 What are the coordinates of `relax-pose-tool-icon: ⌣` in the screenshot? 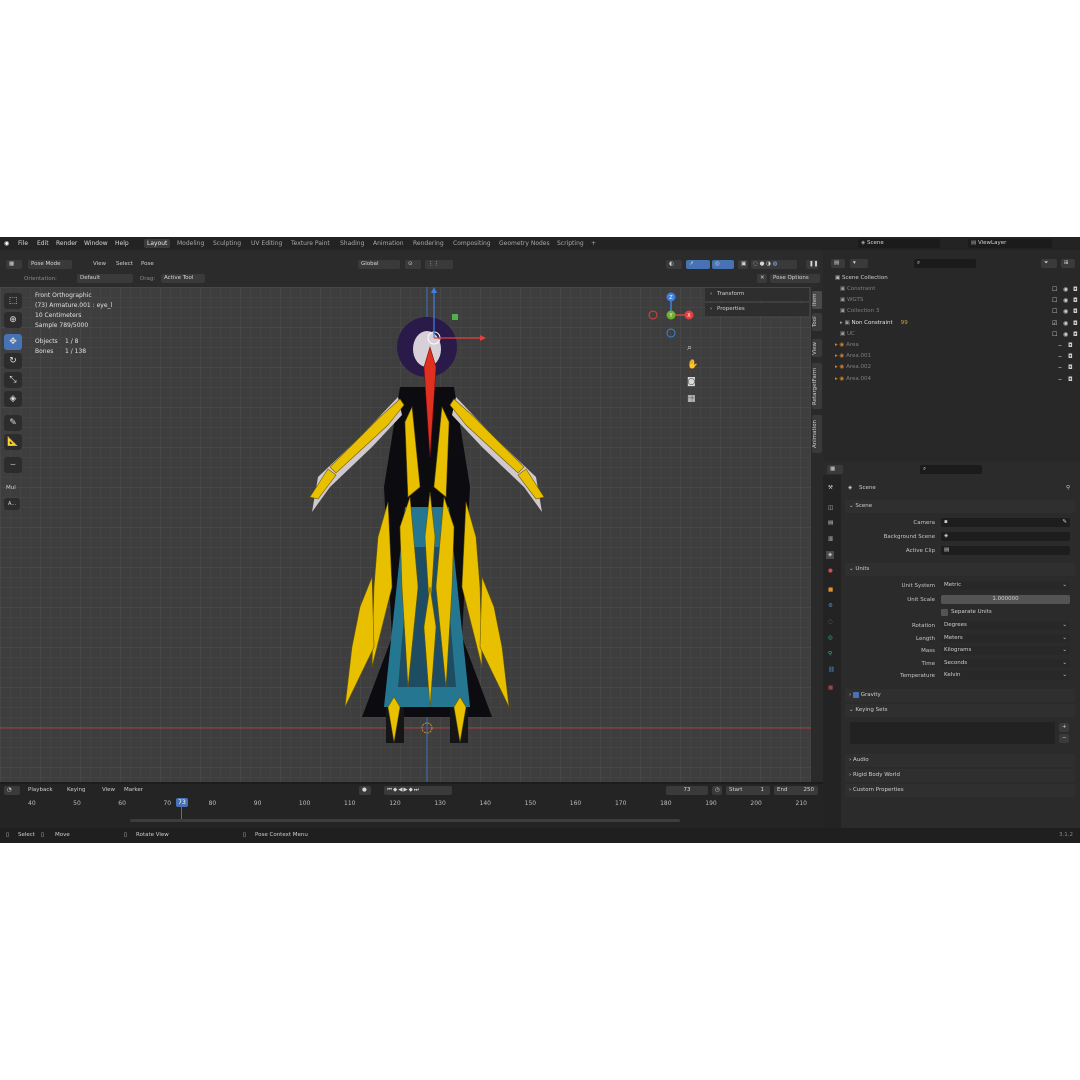 It's located at (13, 465).